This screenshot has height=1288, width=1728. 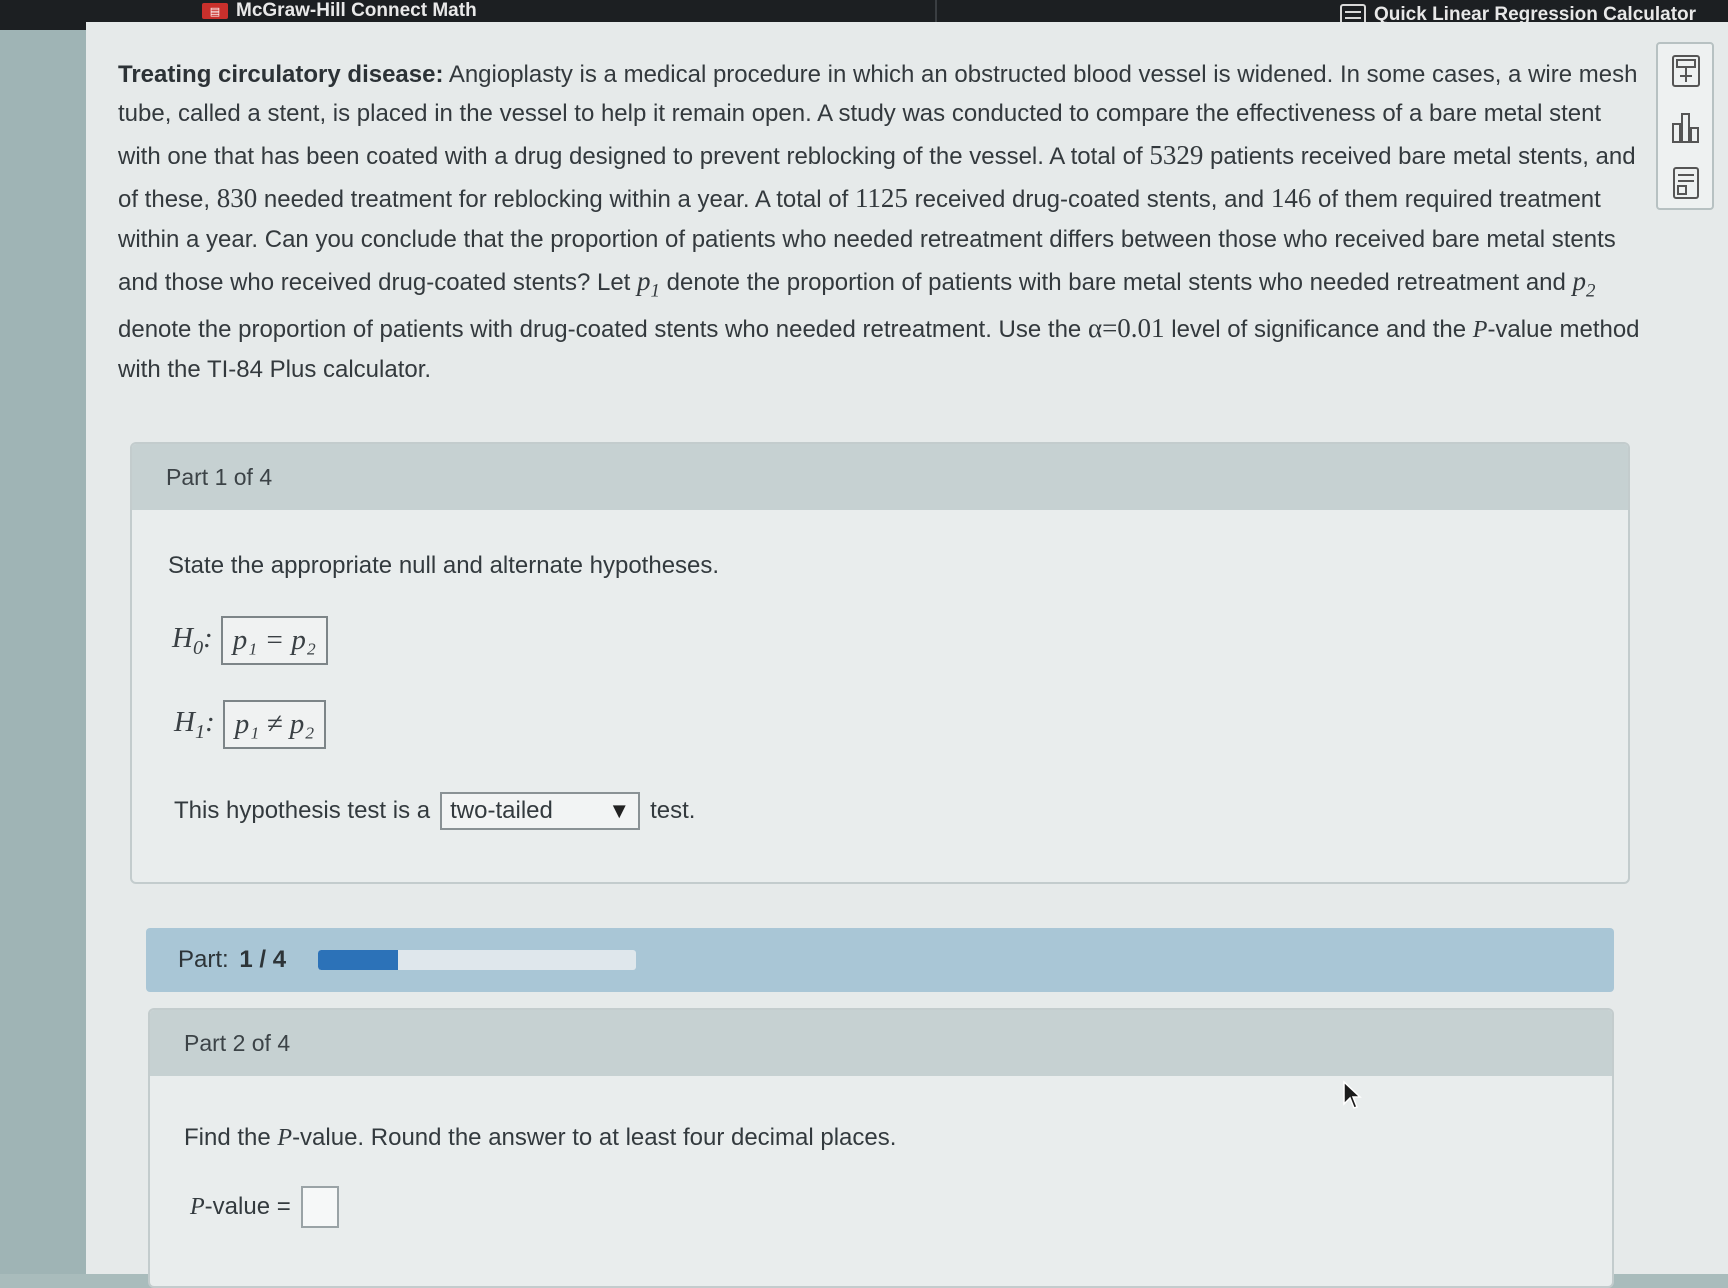 What do you see at coordinates (356, 10) in the screenshot?
I see `app-title: McGraw-Hill Connect Math` at bounding box center [356, 10].